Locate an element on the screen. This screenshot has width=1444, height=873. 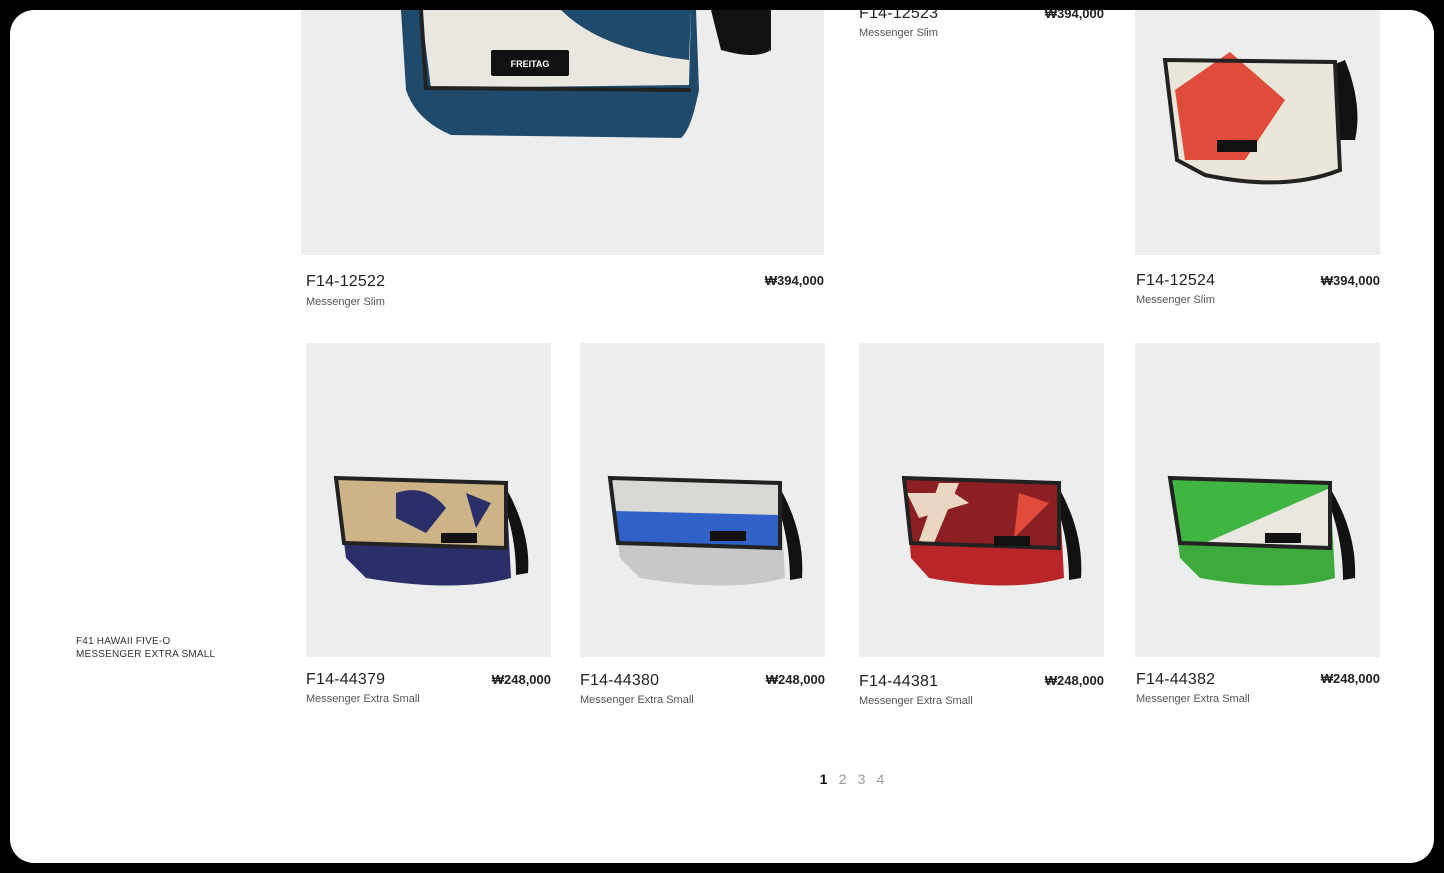
product-image: FREITAG is located at coordinates (562, 132).